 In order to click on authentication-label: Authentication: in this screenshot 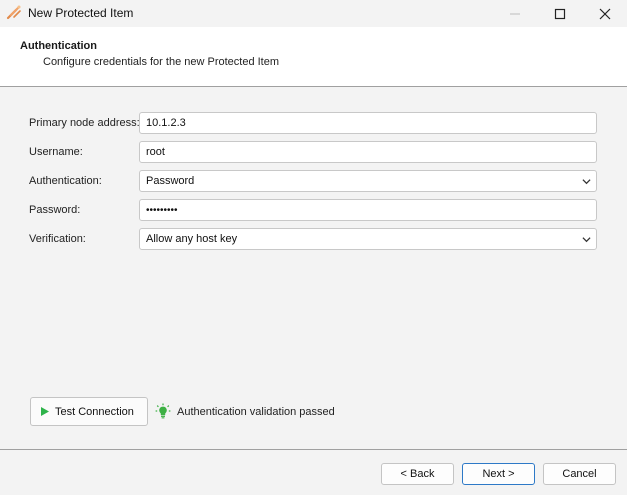, I will do `click(65, 181)`.